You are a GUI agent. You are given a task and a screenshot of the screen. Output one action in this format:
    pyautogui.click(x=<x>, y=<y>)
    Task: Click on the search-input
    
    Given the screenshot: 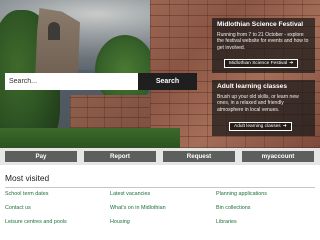 What is the action you would take?
    pyautogui.click(x=71, y=81)
    